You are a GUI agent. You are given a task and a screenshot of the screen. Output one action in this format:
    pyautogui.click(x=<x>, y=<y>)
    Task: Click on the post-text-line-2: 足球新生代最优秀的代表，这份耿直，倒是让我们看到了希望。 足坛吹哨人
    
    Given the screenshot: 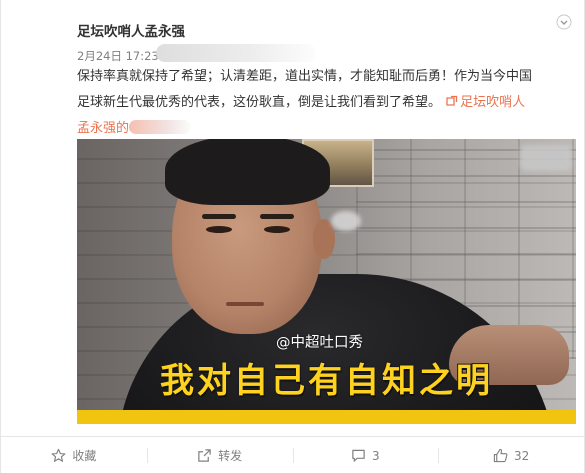 What is the action you would take?
    pyautogui.click(x=325, y=103)
    